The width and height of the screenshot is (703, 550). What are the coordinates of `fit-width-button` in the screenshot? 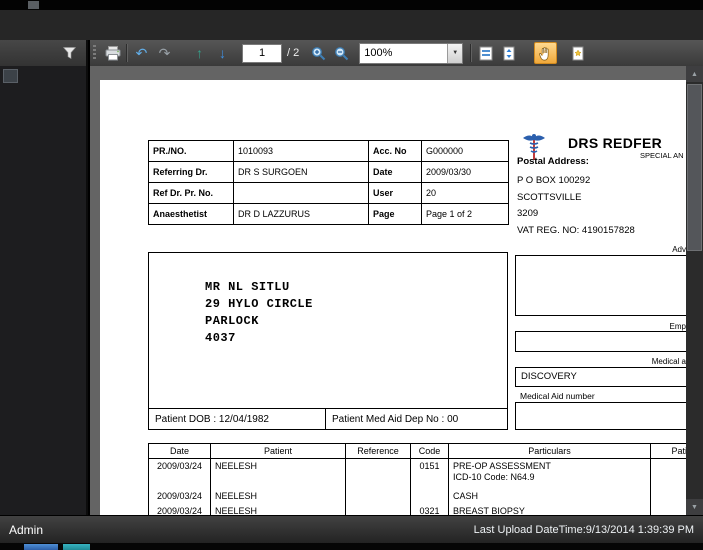 It's located at (485, 53).